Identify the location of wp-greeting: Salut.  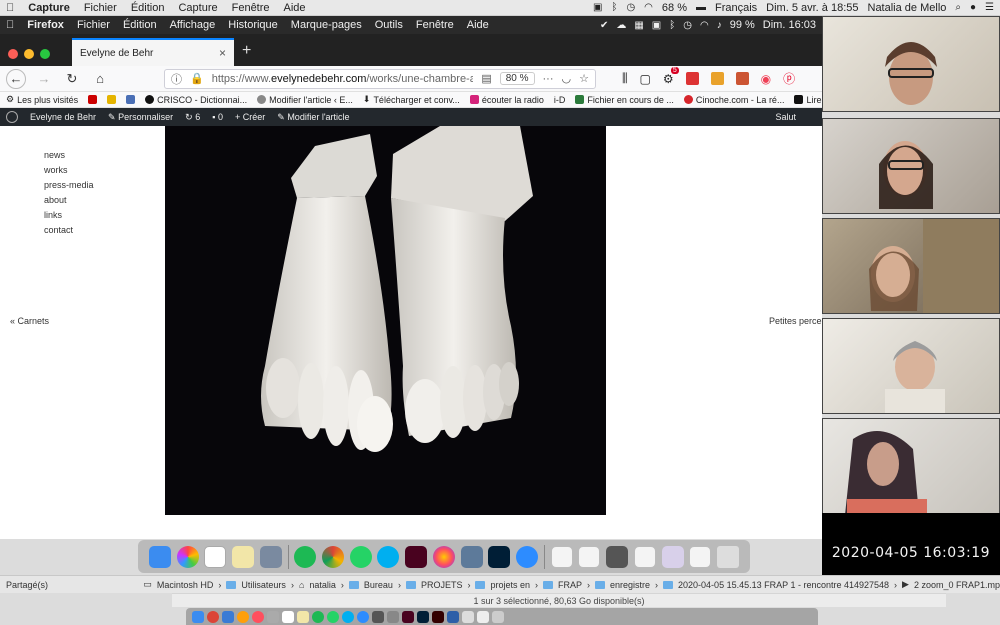
(785, 117).